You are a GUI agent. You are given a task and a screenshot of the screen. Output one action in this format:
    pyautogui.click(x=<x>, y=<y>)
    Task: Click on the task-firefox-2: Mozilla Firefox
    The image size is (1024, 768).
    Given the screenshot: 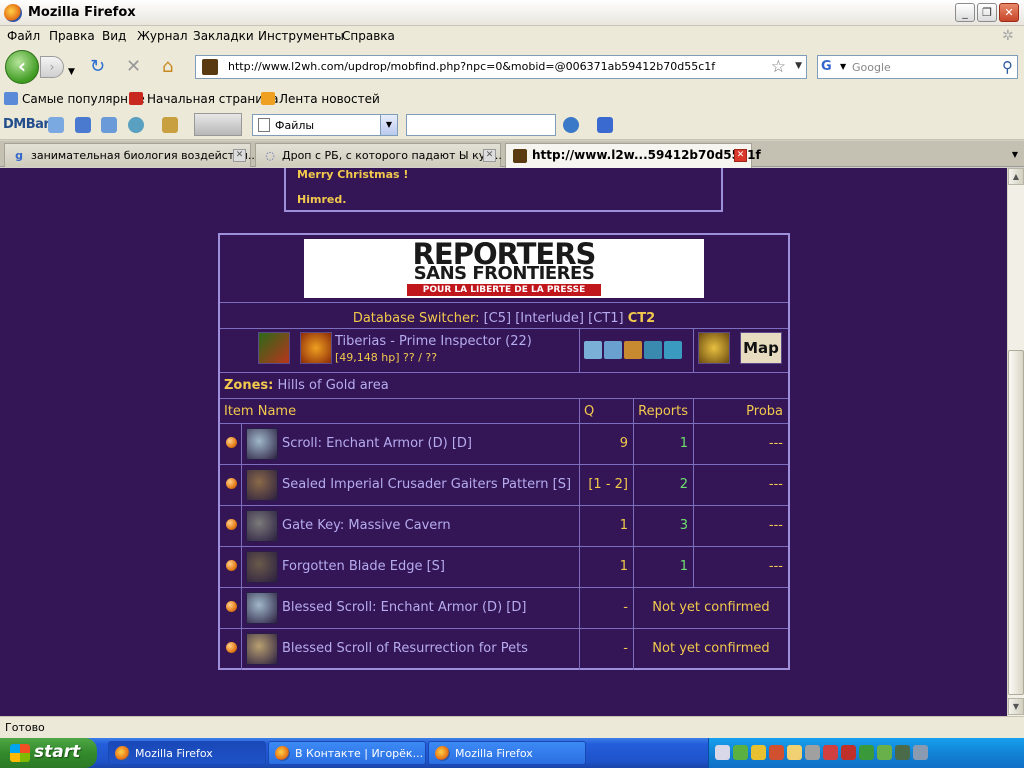 What is the action you would take?
    pyautogui.click(x=507, y=753)
    